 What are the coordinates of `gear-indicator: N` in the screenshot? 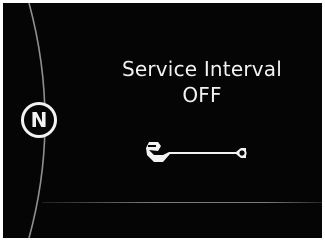 It's located at (39, 120).